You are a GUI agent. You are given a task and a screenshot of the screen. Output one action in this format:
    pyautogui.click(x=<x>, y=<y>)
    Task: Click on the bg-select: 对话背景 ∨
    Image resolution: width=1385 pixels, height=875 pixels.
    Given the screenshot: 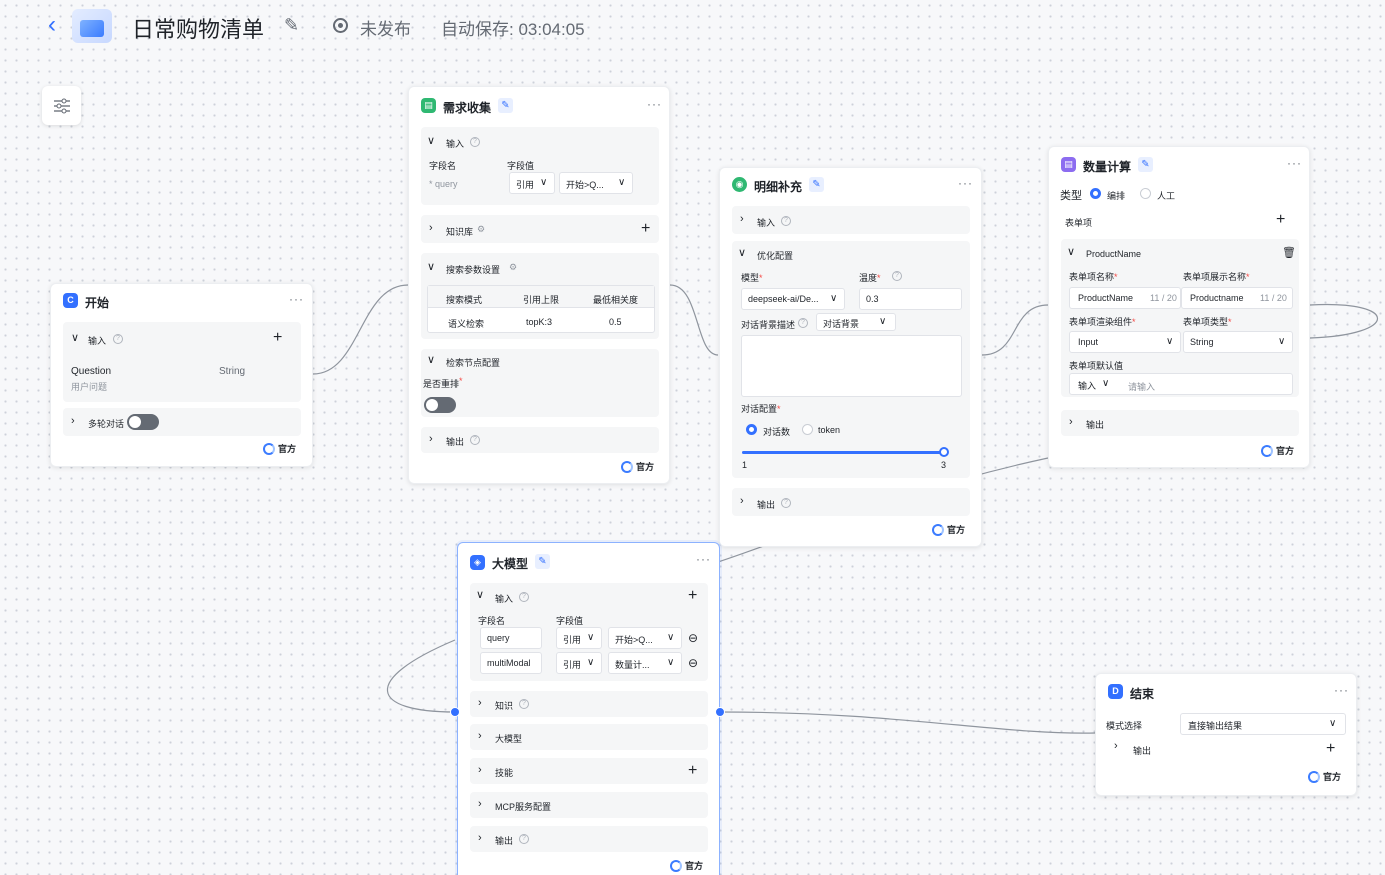 What is the action you would take?
    pyautogui.click(x=856, y=322)
    